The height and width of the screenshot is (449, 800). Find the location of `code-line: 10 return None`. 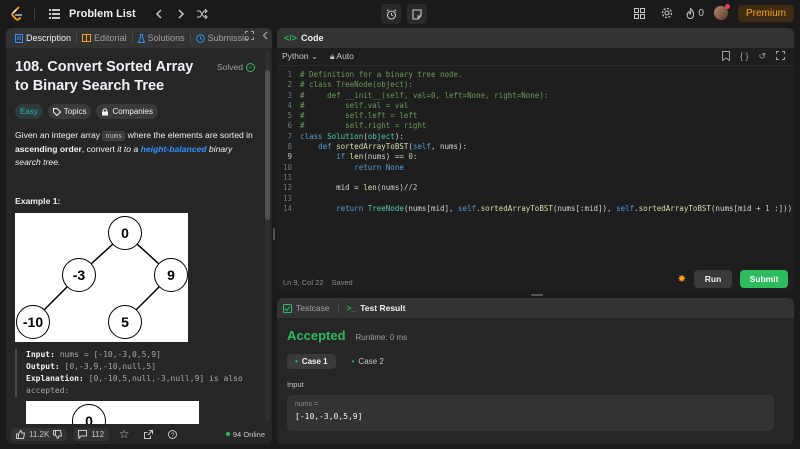

code-line: 10 return None is located at coordinates (535, 168).